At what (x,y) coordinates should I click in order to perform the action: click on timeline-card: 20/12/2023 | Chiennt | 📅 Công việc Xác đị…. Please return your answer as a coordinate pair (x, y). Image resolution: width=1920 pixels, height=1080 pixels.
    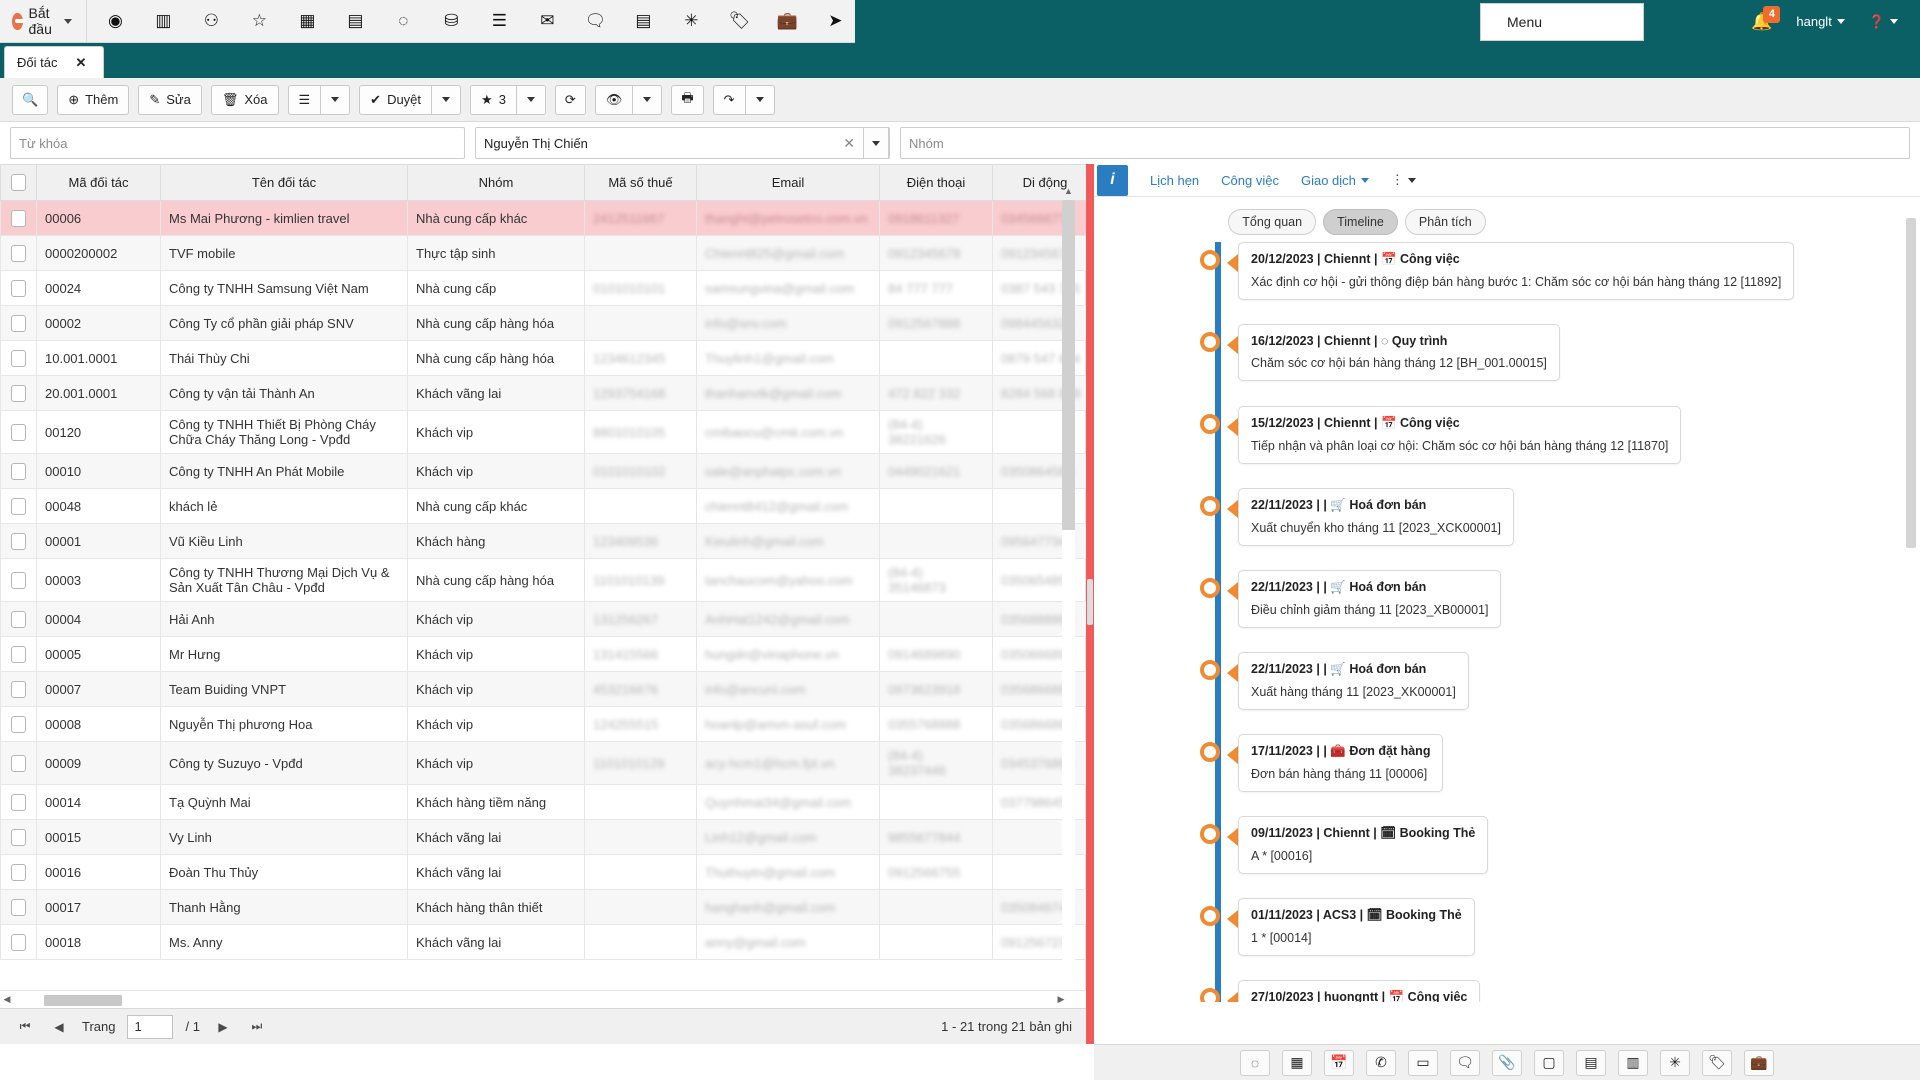
    Looking at the image, I should click on (1516, 271).